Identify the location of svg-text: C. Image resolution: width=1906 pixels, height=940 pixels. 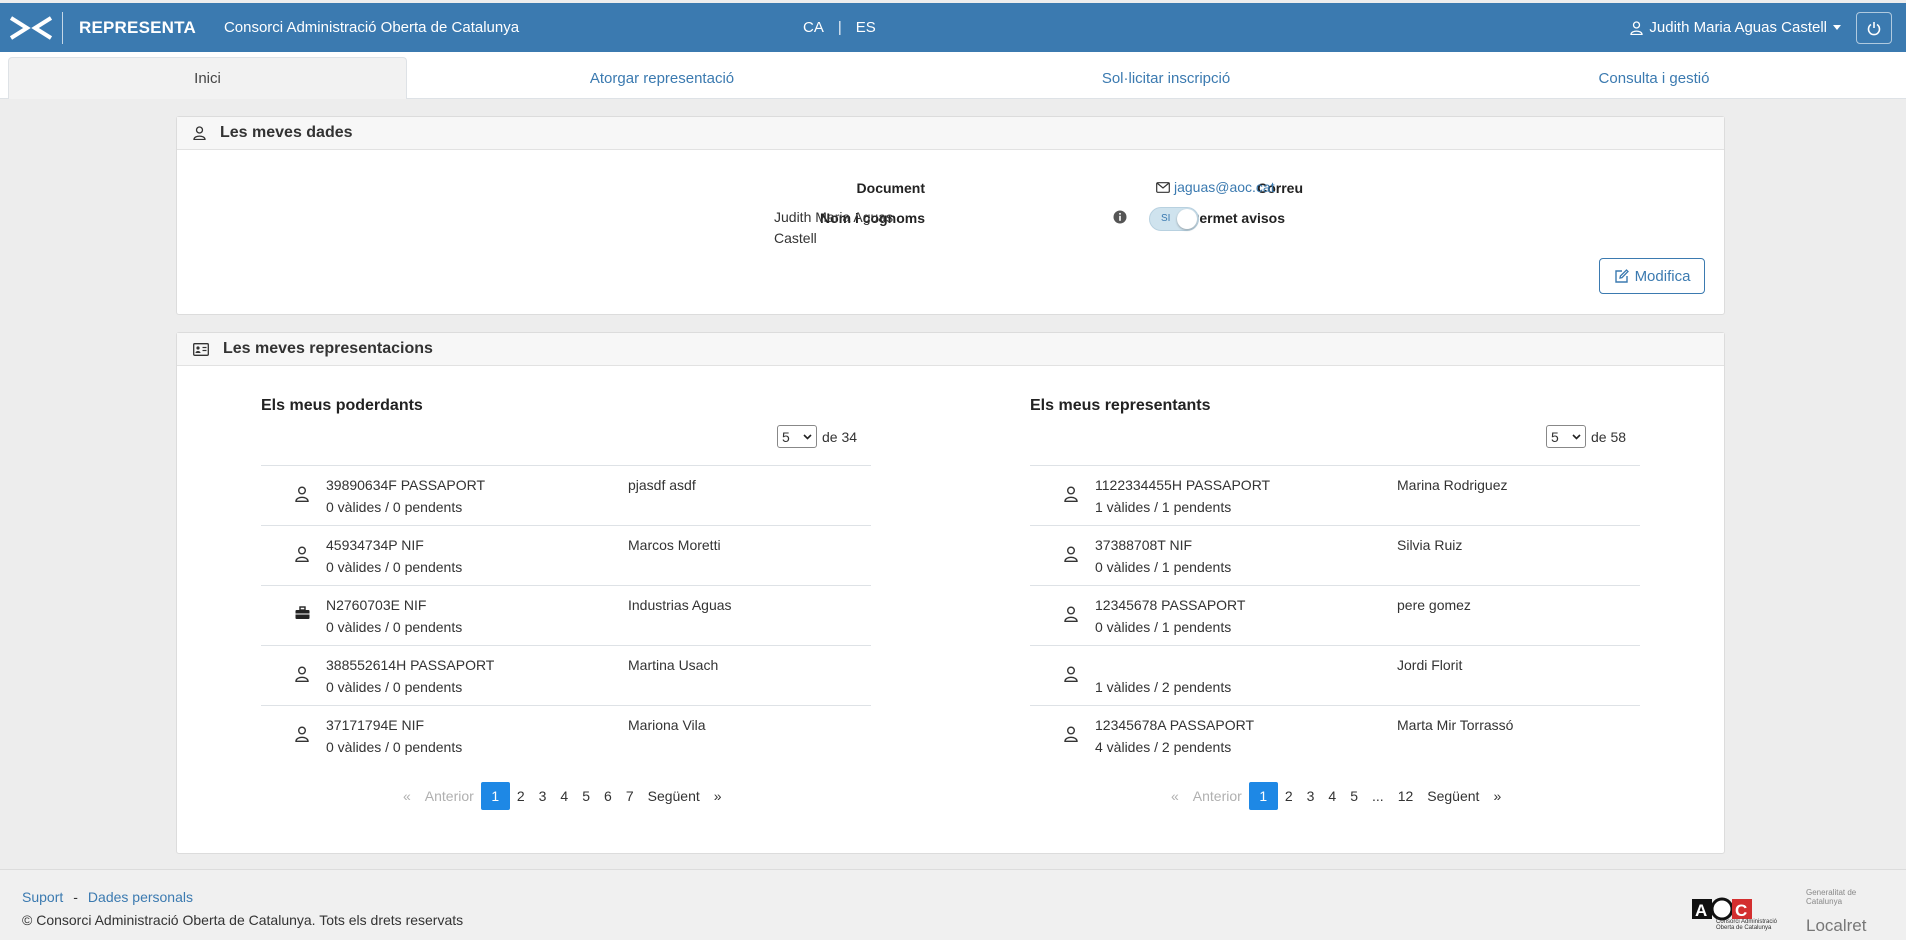
(1741, 910).